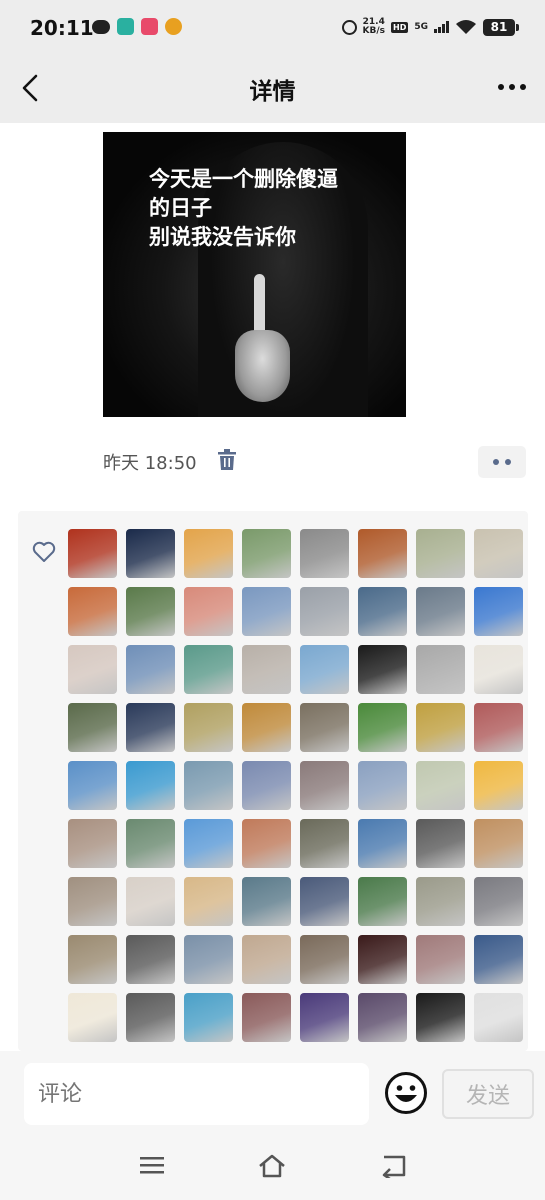  What do you see at coordinates (488, 1094) in the screenshot?
I see `send-button: 发送` at bounding box center [488, 1094].